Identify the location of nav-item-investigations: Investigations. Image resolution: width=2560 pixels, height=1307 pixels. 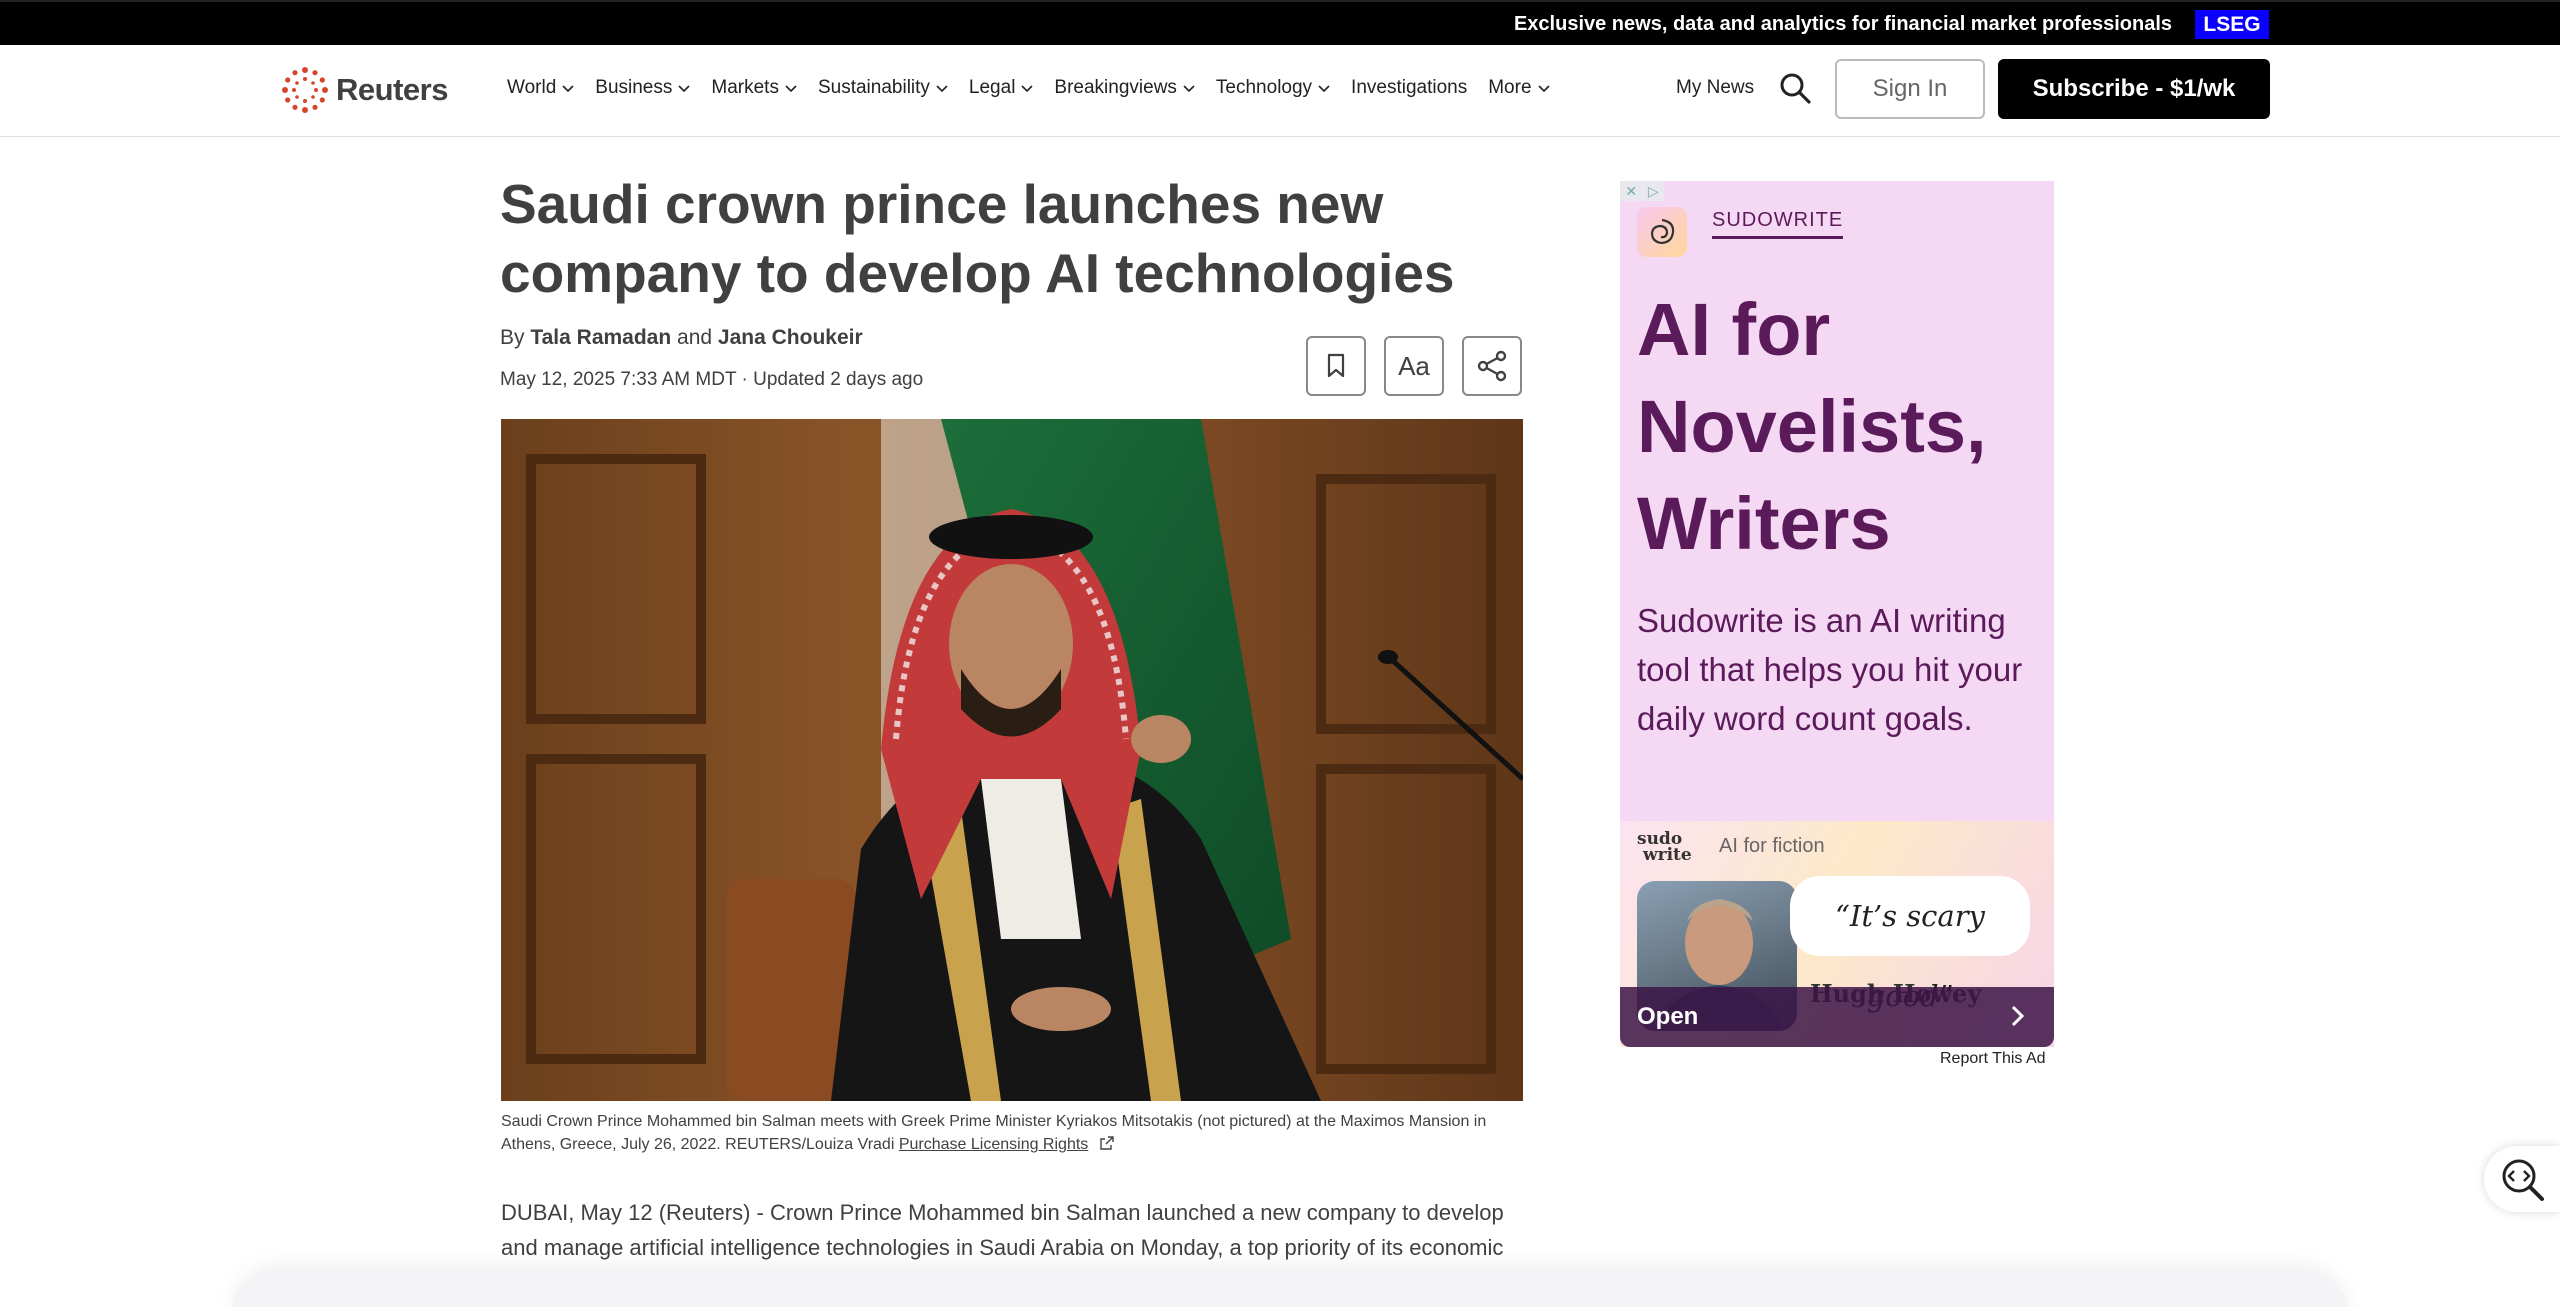
(1409, 88).